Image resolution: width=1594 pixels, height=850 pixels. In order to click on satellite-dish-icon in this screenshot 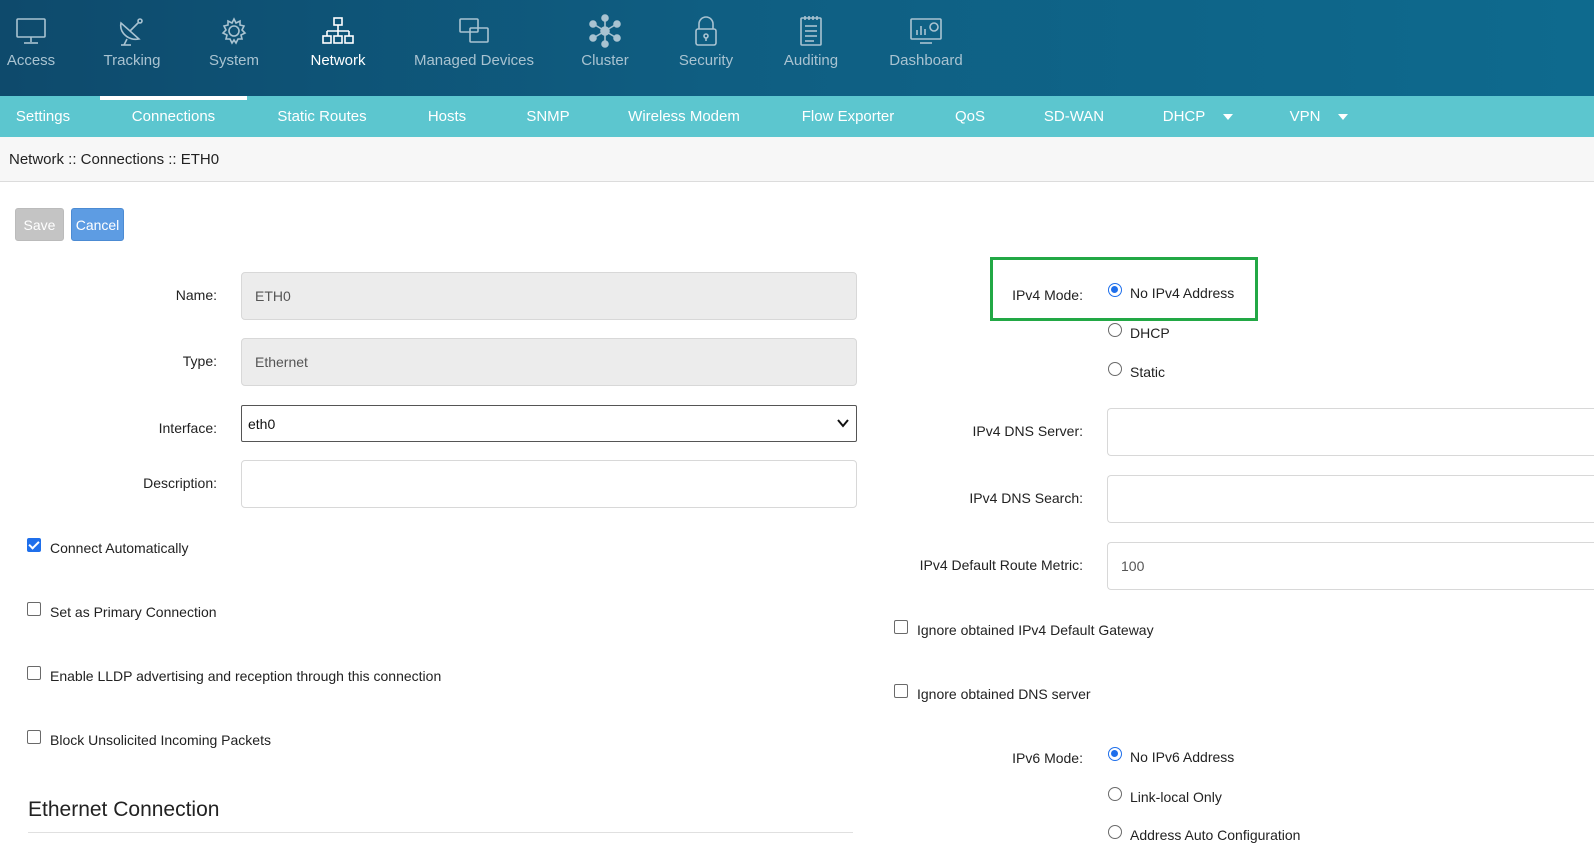, I will do `click(132, 31)`.